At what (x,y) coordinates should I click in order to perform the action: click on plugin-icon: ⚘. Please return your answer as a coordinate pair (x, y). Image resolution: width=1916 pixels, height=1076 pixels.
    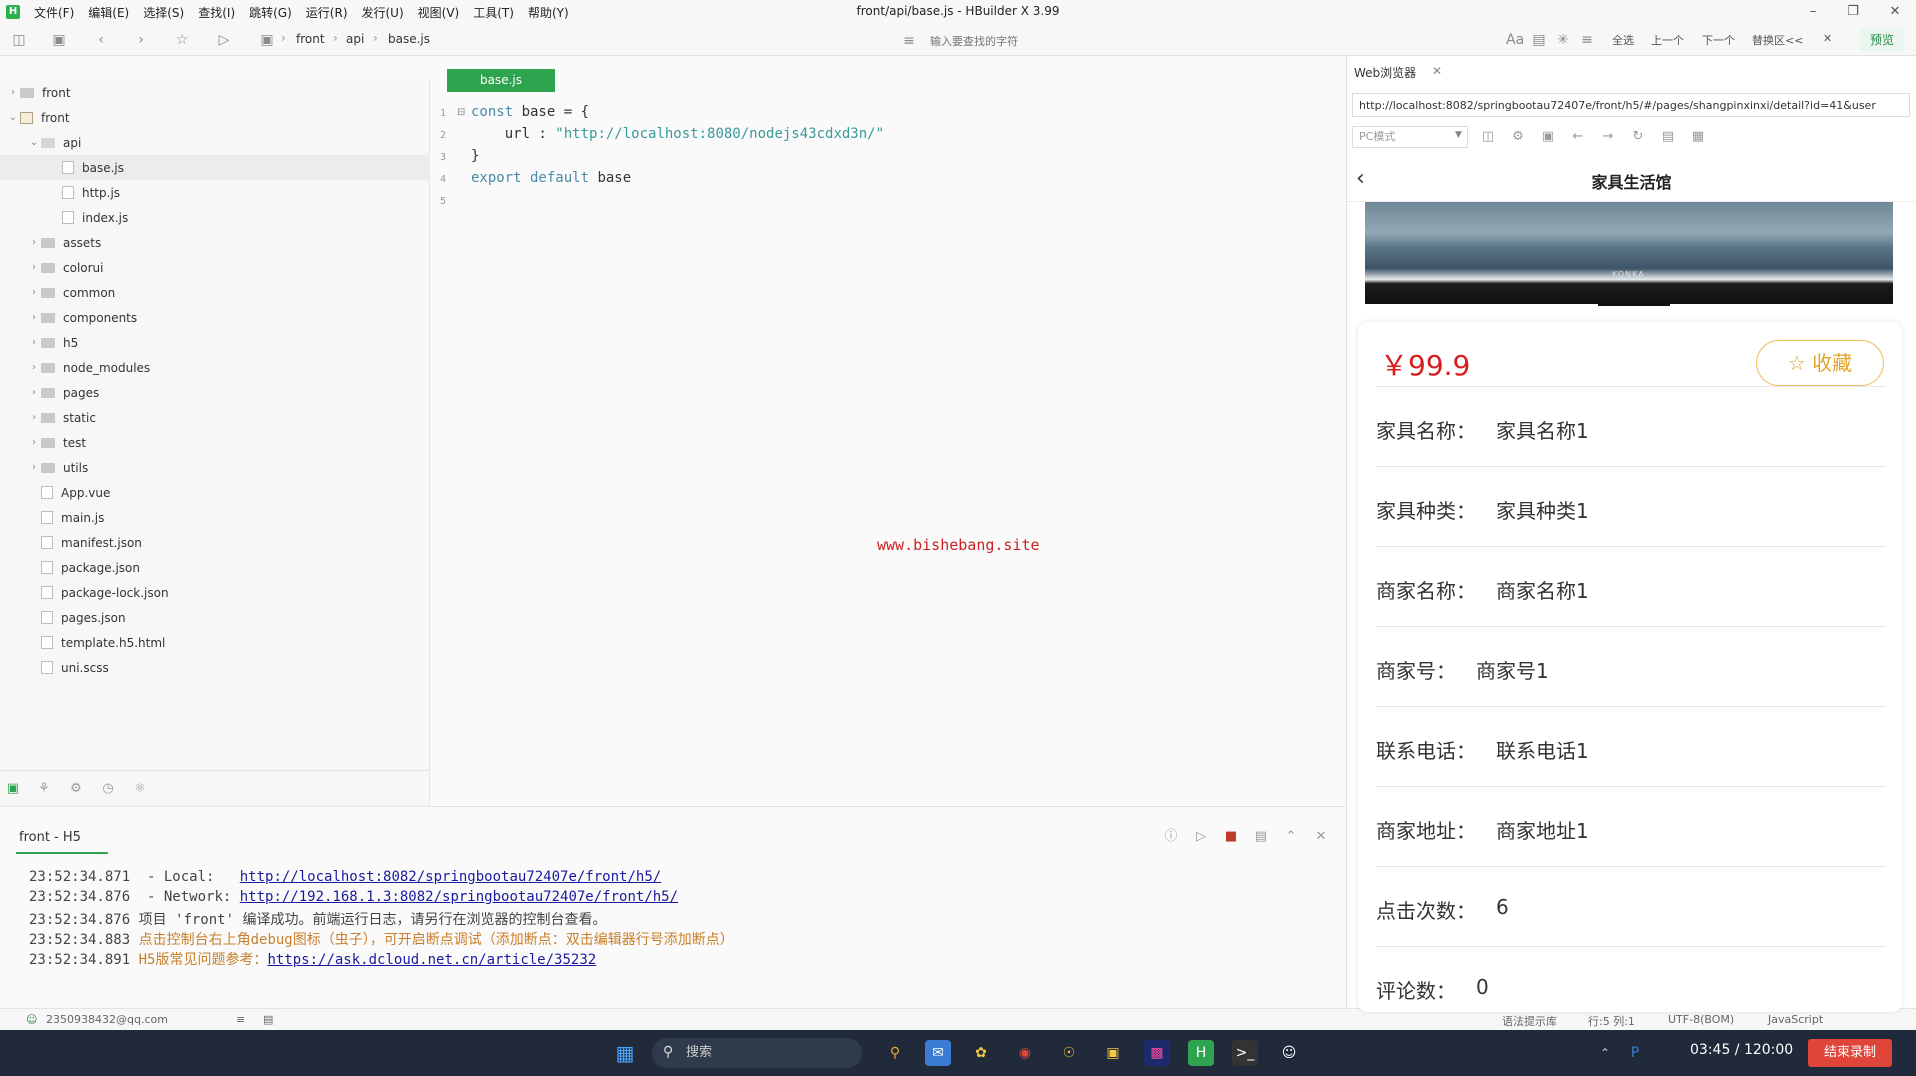
    Looking at the image, I should click on (44, 789).